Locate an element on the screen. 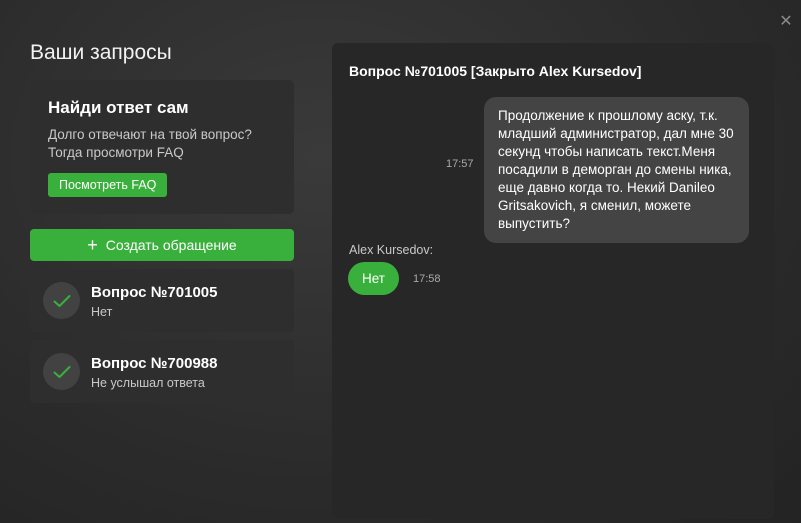  close-icon: ✕ is located at coordinates (786, 22).